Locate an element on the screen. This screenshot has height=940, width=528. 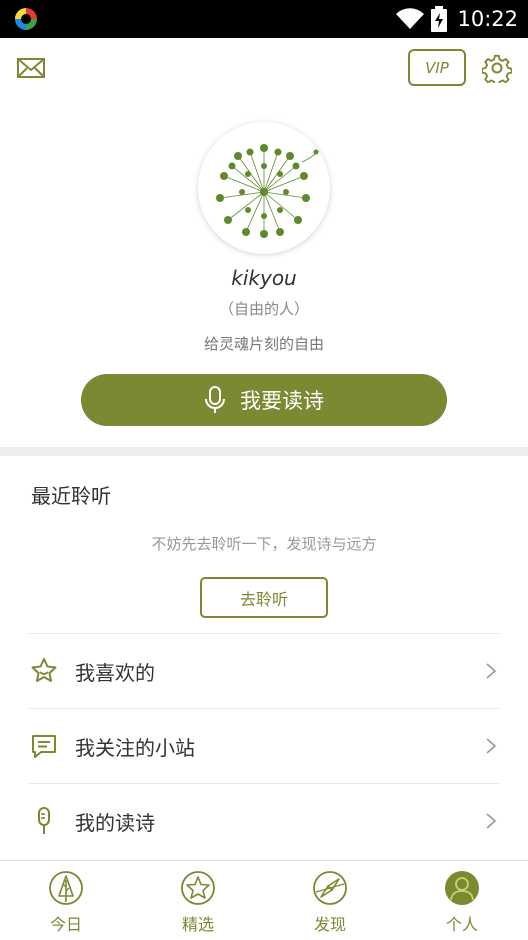
read-poem-label: 我要读诗 is located at coordinates (282, 401).